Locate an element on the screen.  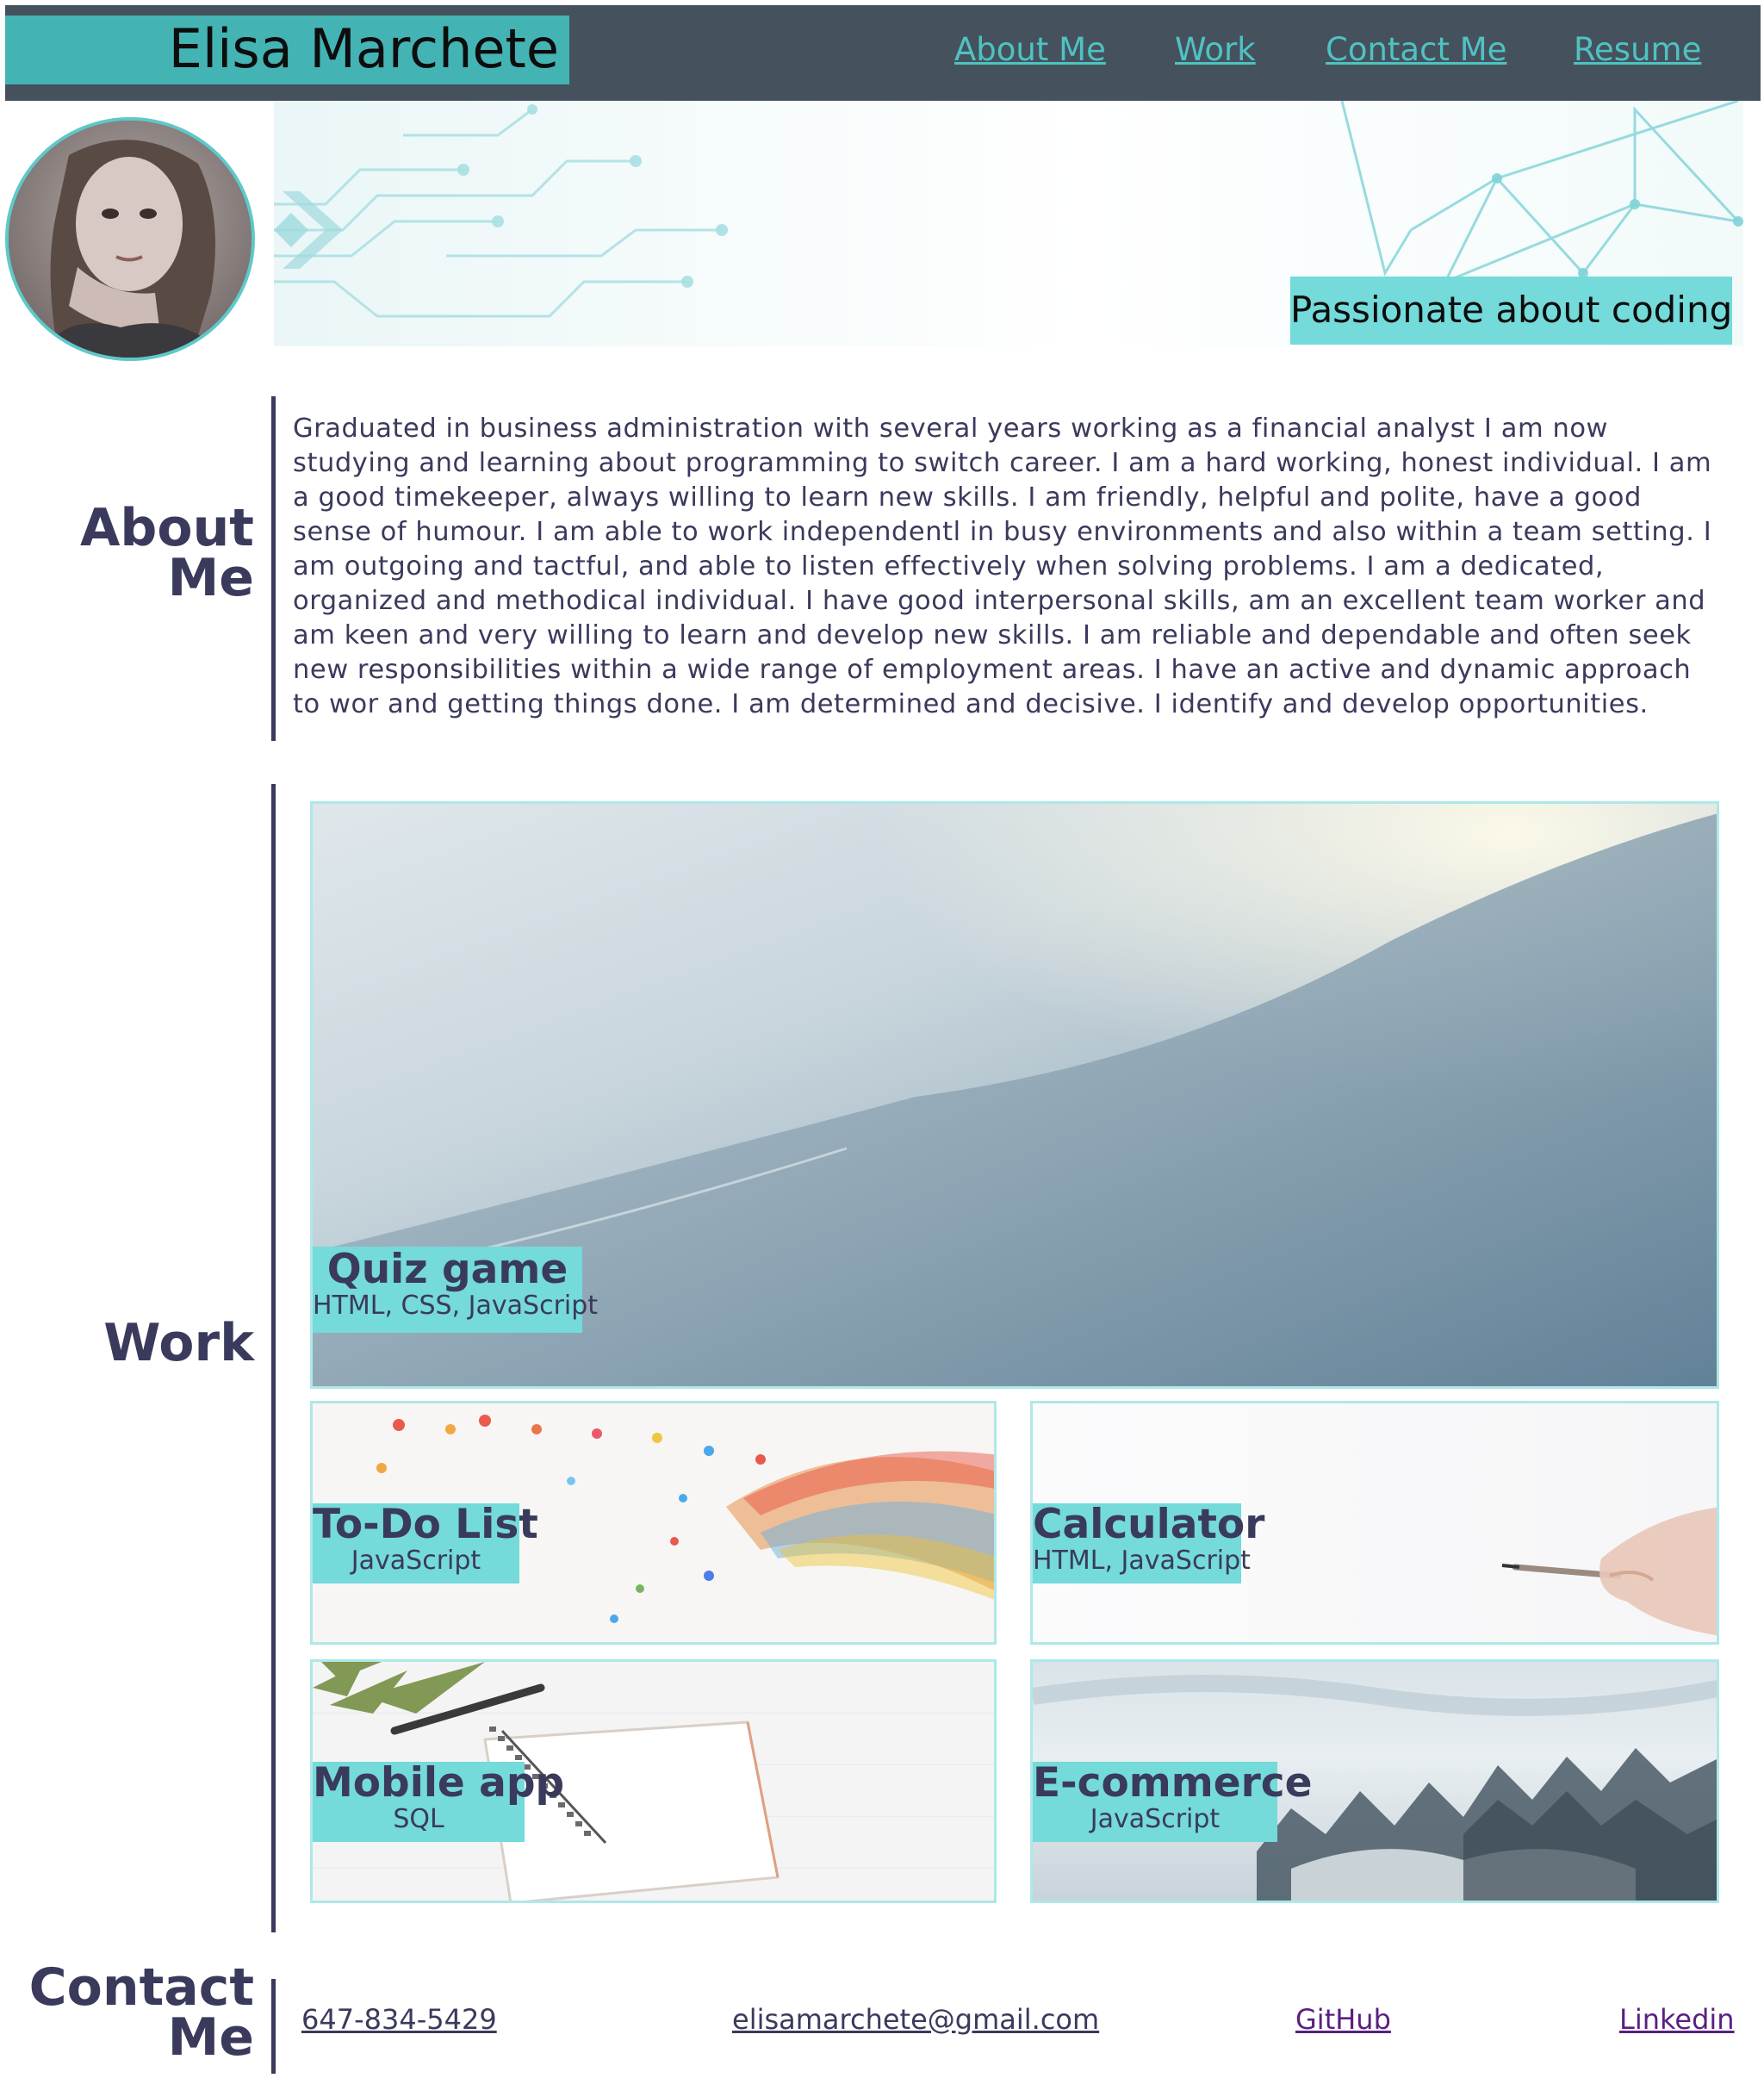
contact-linkedin-link: Linkedin is located at coordinates (1677, 2019).